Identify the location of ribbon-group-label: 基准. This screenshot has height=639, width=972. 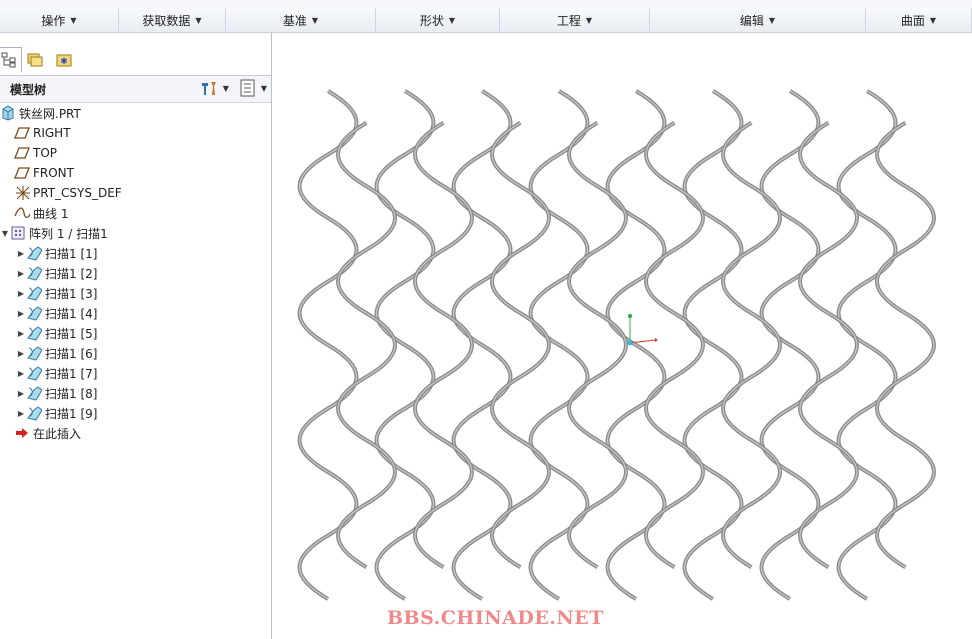
(294, 20).